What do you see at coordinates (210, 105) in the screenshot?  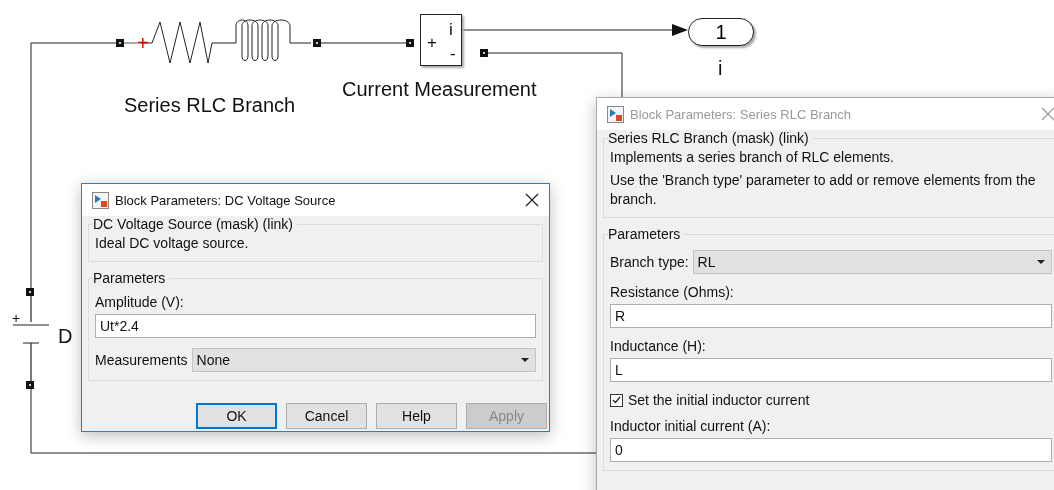 I see `block-label: Series RLC Branch` at bounding box center [210, 105].